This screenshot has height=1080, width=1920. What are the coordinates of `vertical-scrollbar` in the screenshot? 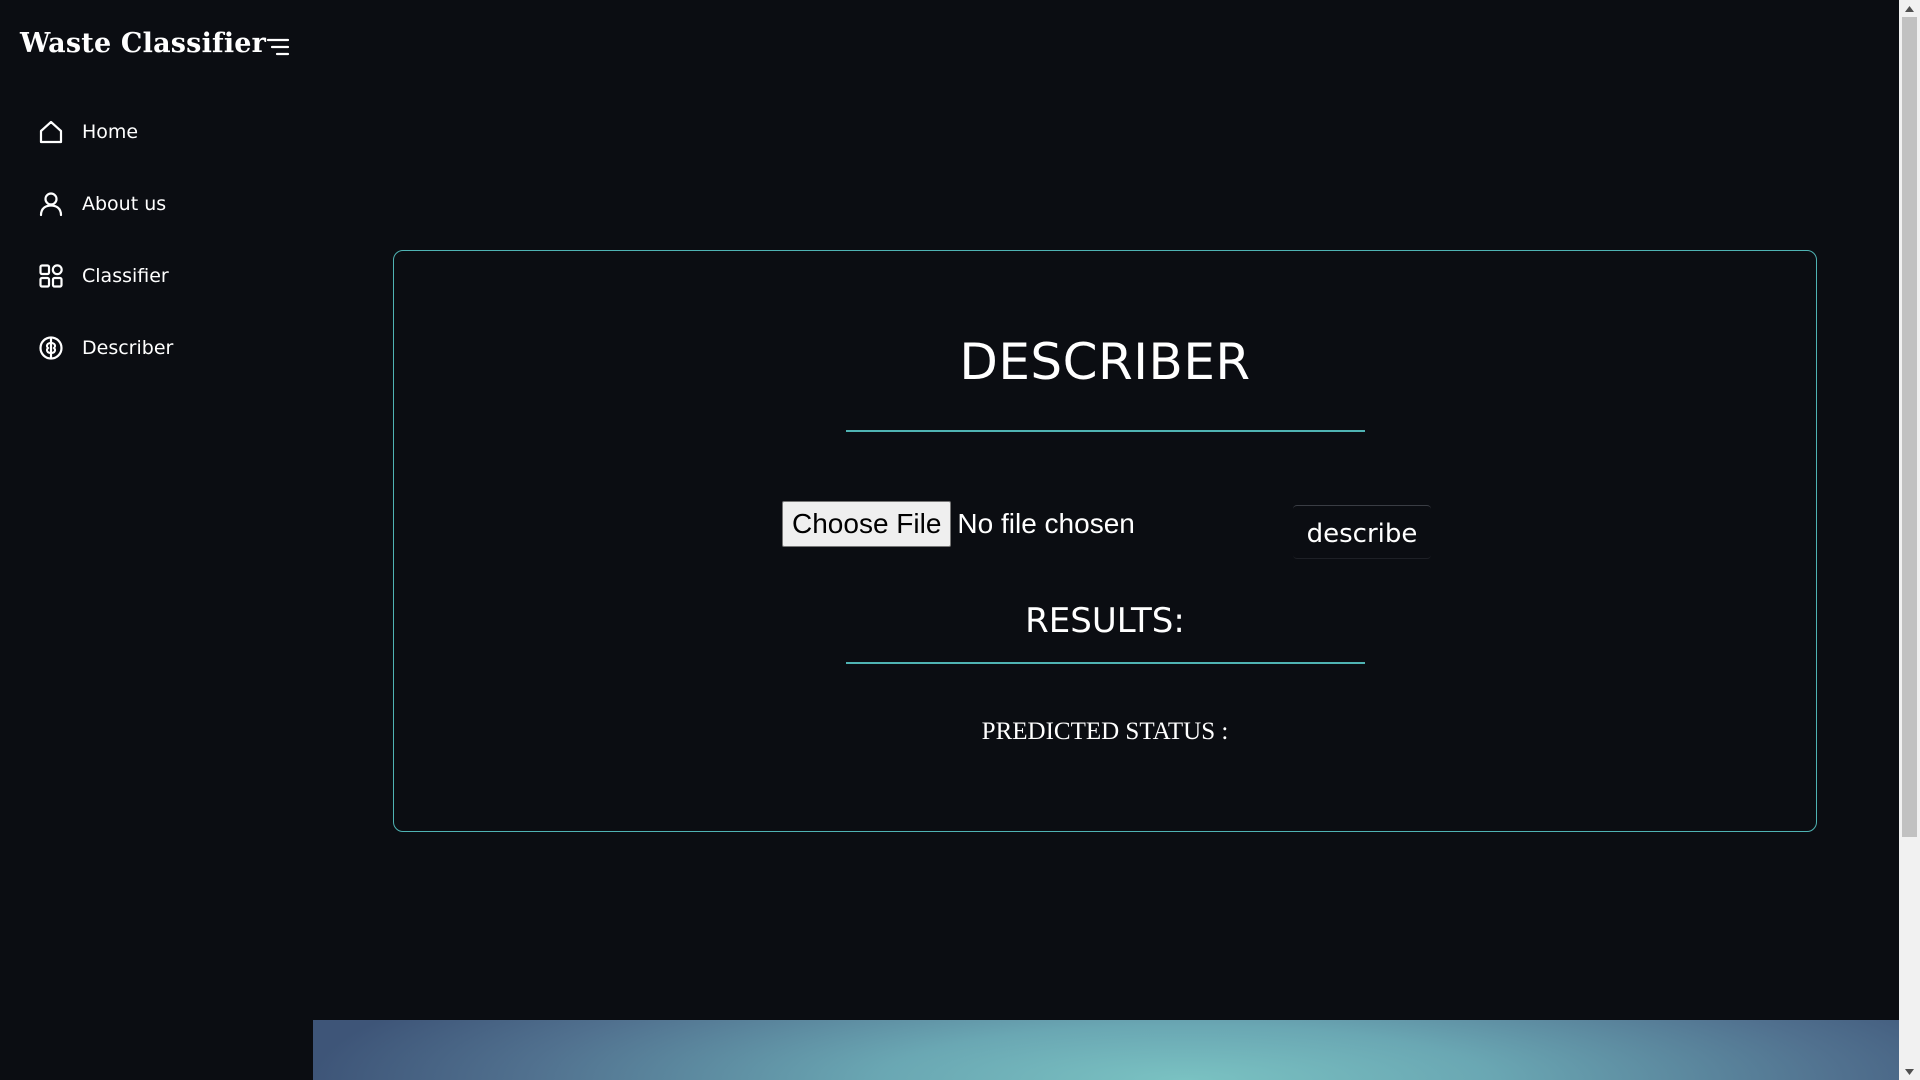 It's located at (1909, 540).